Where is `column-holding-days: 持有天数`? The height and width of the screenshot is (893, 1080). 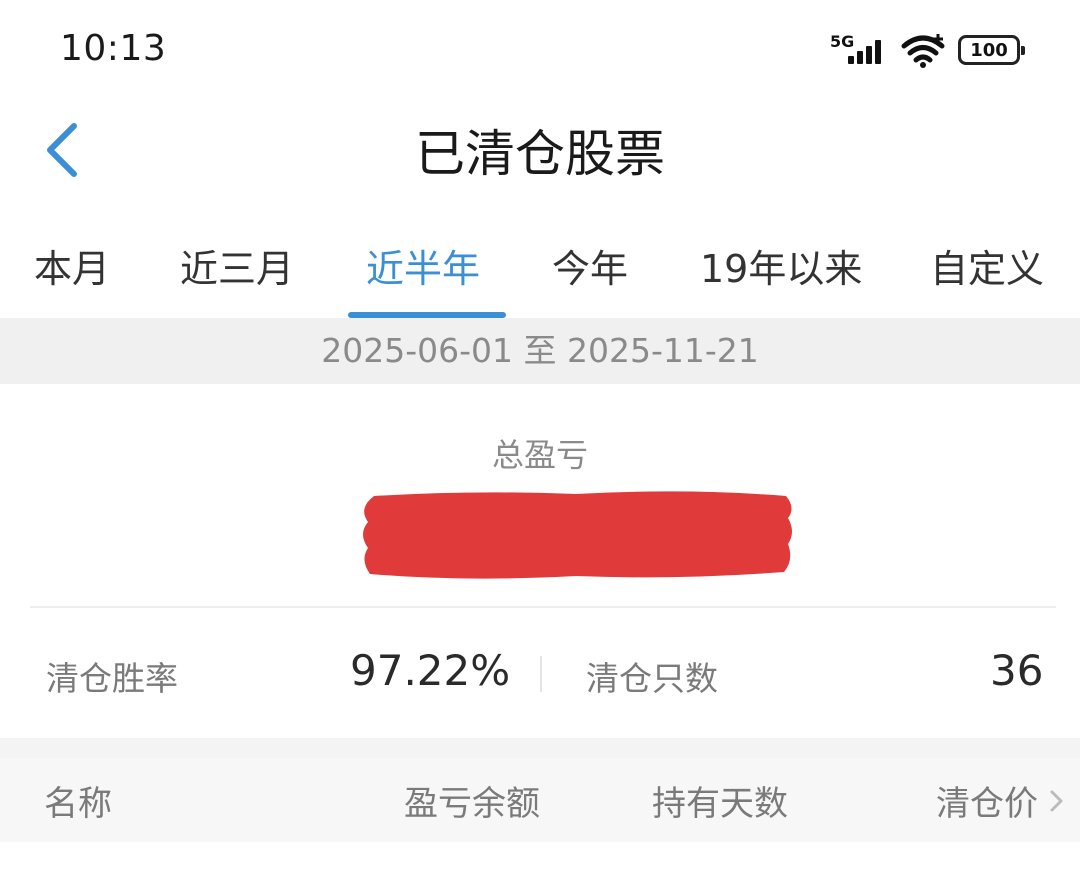 column-holding-days: 持有天数 is located at coordinates (720, 800).